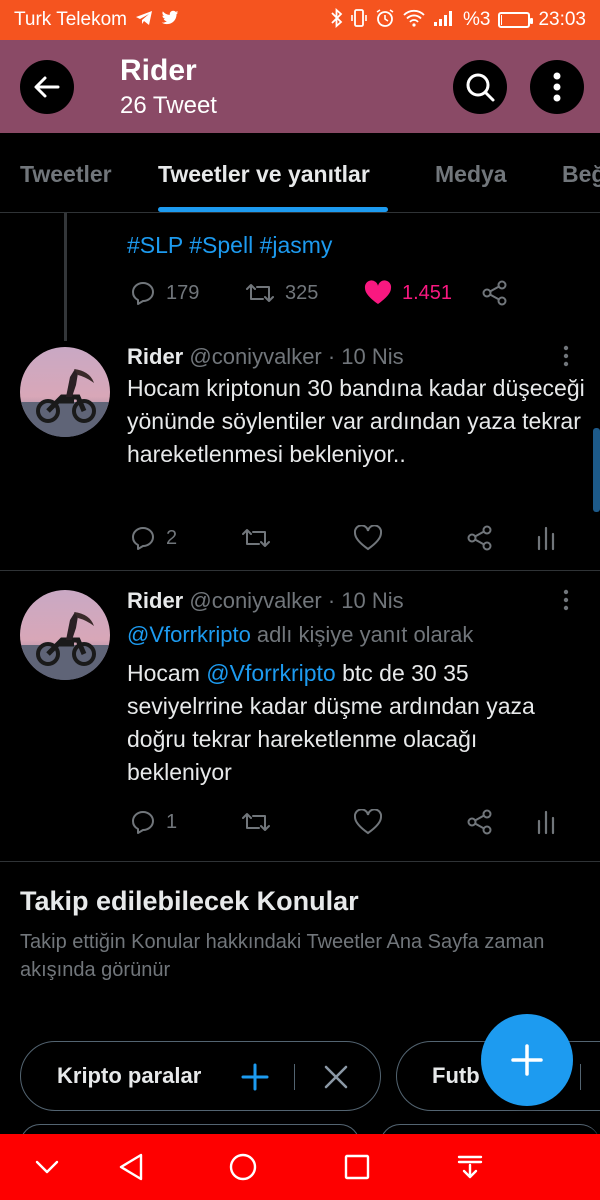 The image size is (600, 1200). I want to click on notification-shade-button, so click(470, 1167).